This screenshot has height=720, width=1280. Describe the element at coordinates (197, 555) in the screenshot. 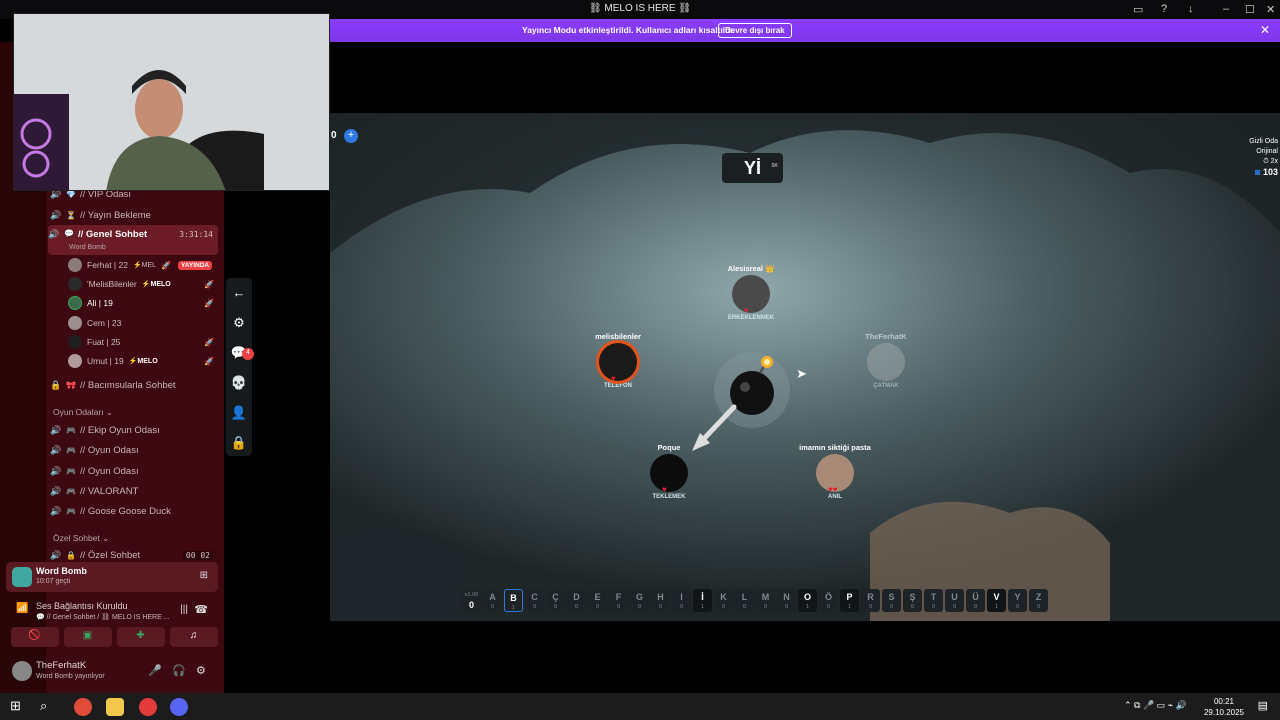

I see `channel-timer: 00 02` at that location.